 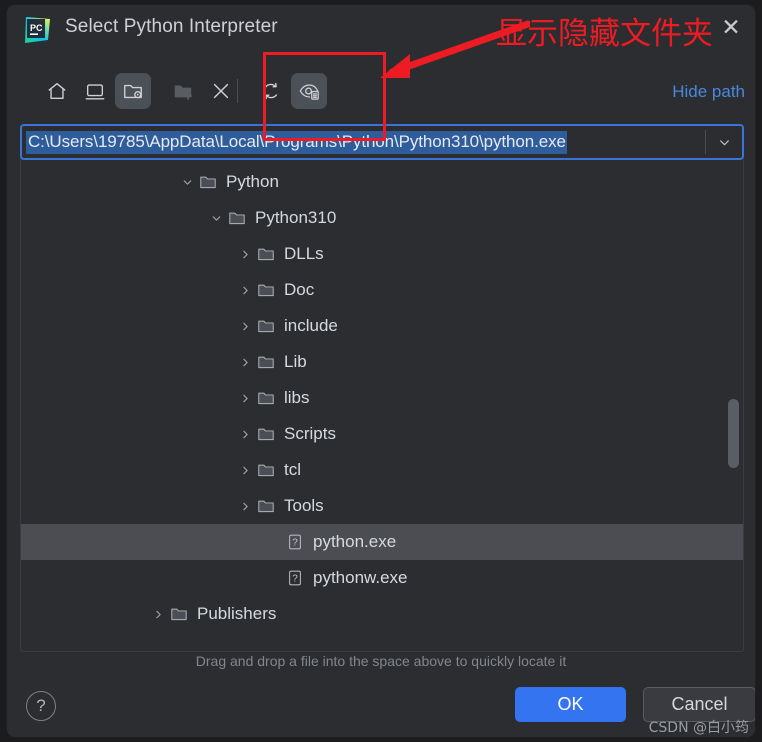 What do you see at coordinates (381, 97) in the screenshot?
I see `toolbar: Hide path` at bounding box center [381, 97].